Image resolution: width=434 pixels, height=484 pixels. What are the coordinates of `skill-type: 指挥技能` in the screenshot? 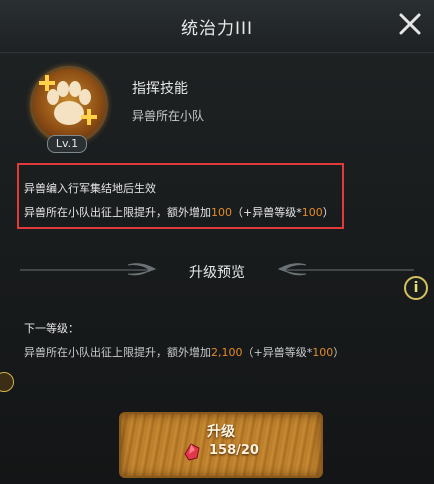 It's located at (160, 89).